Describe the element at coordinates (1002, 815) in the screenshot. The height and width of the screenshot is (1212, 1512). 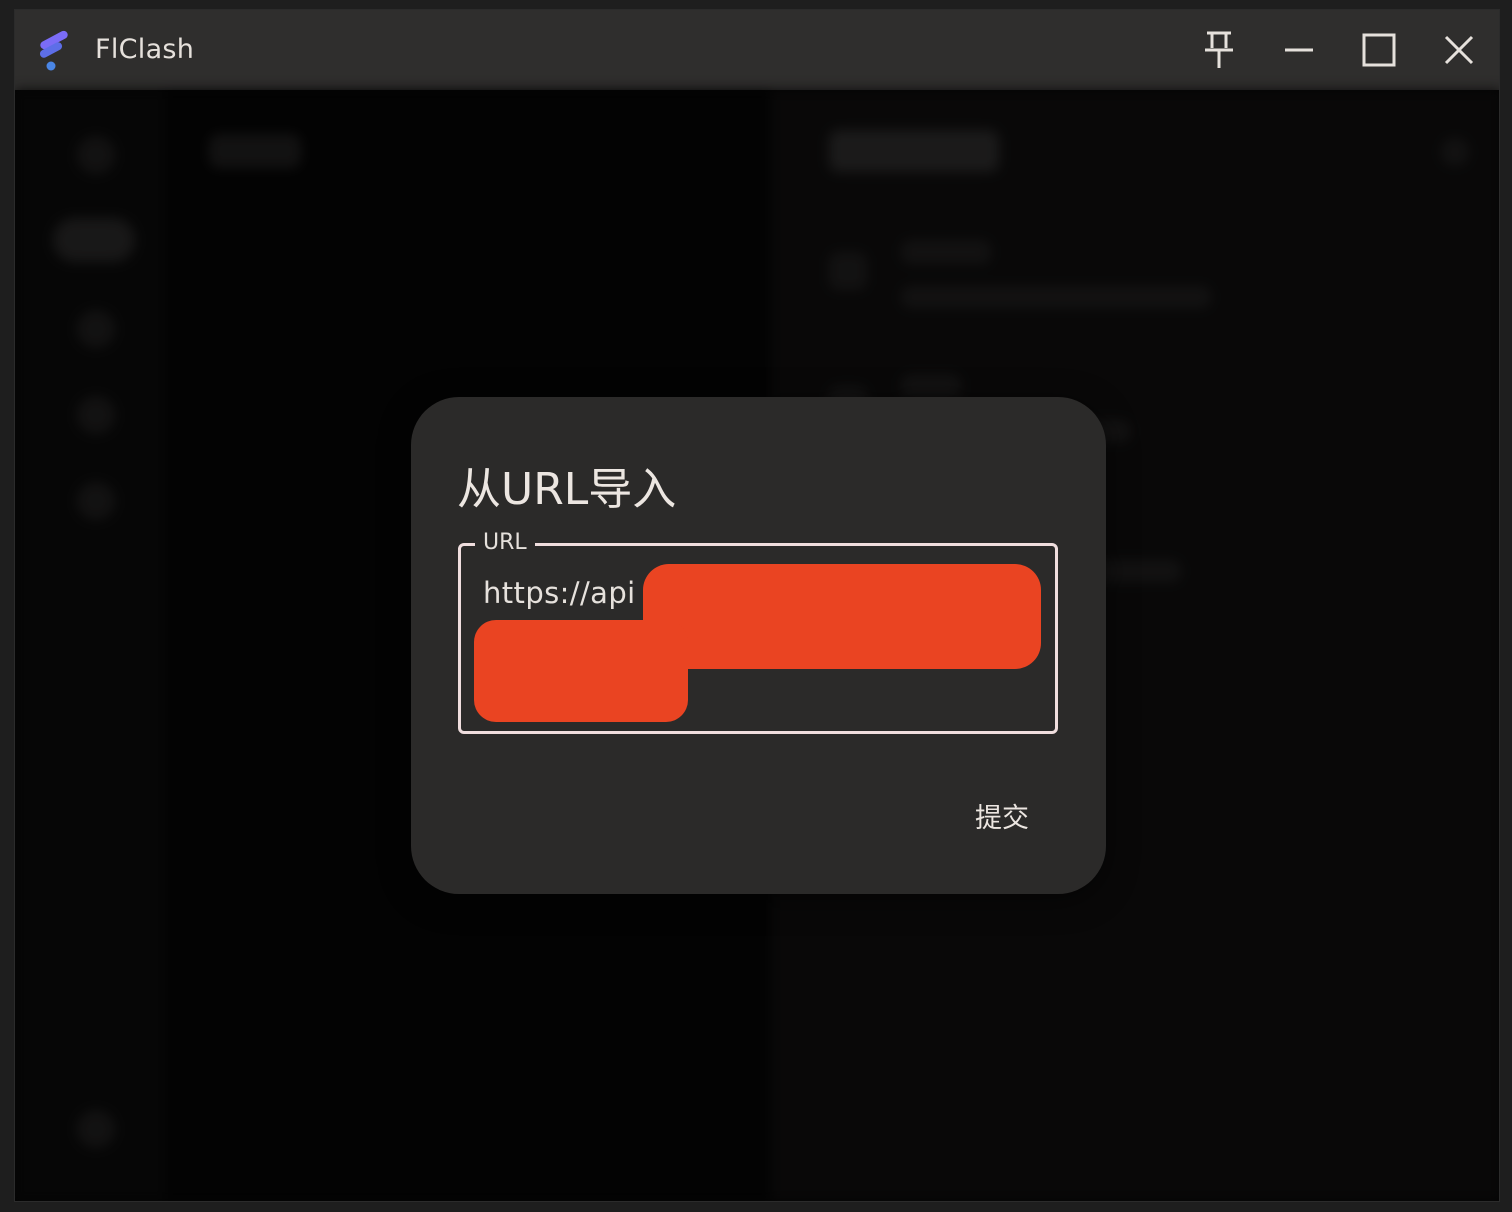
I see `submit-button: 提交` at that location.